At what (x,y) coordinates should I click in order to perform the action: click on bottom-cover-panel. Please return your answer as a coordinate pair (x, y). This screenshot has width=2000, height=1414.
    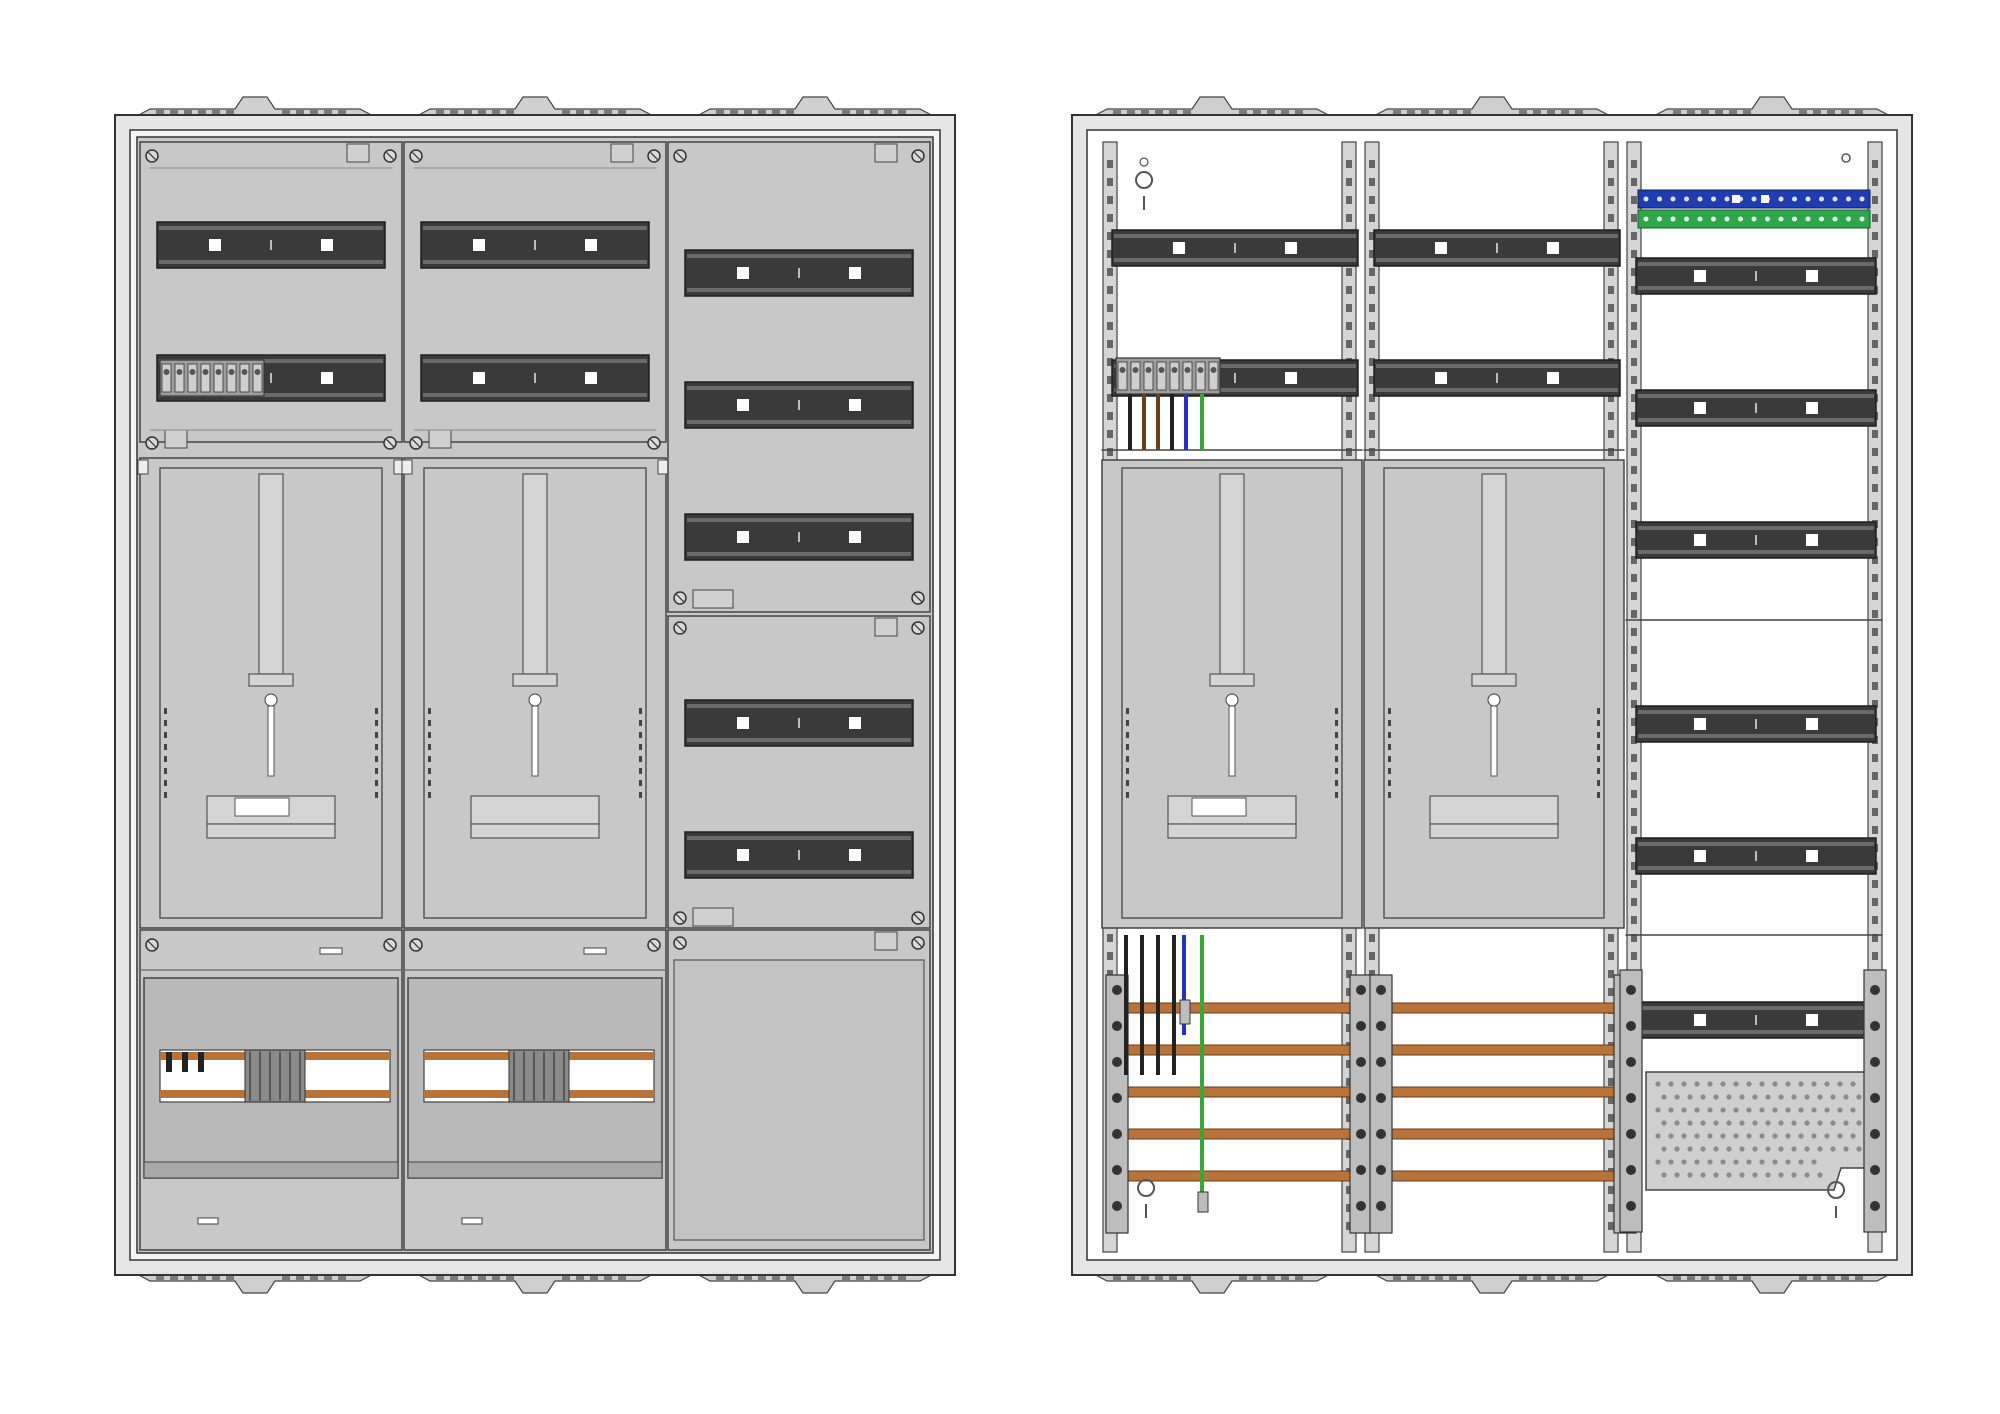
    Looking at the image, I should click on (271, 1090).